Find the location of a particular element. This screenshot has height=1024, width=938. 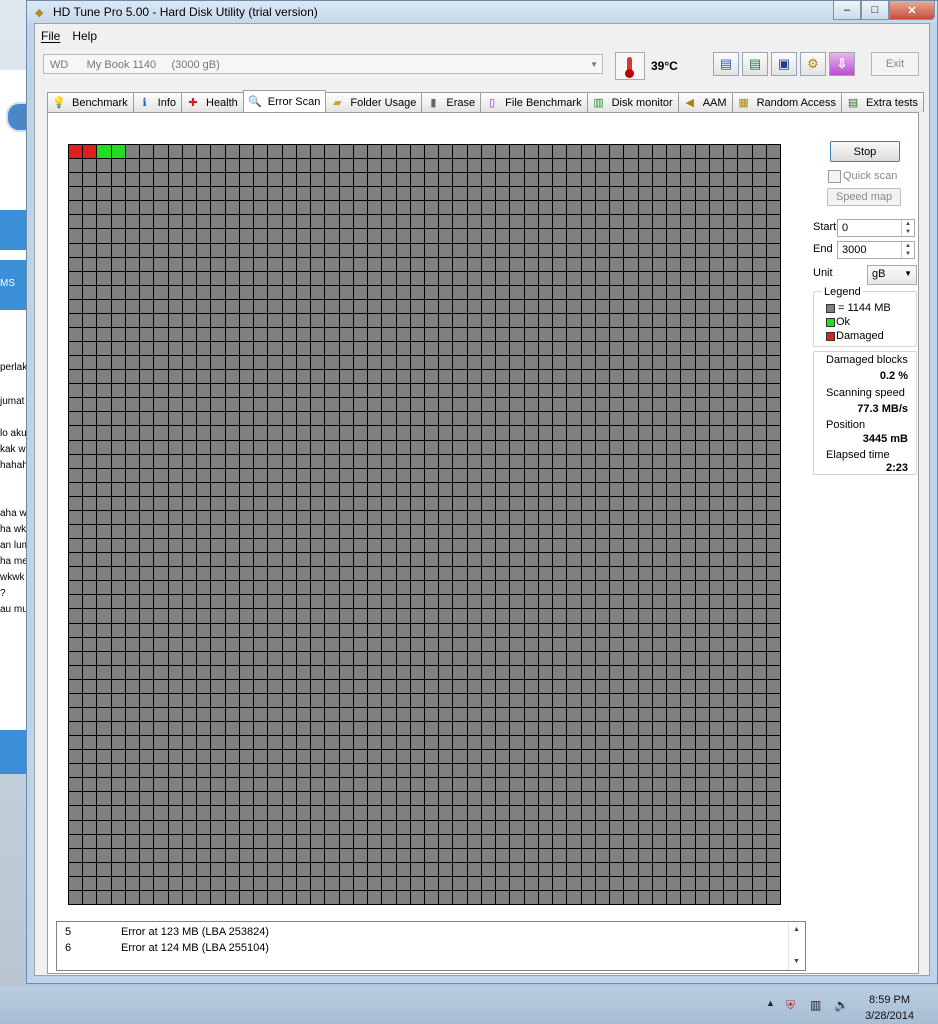

exit-button: Exit is located at coordinates (895, 64).